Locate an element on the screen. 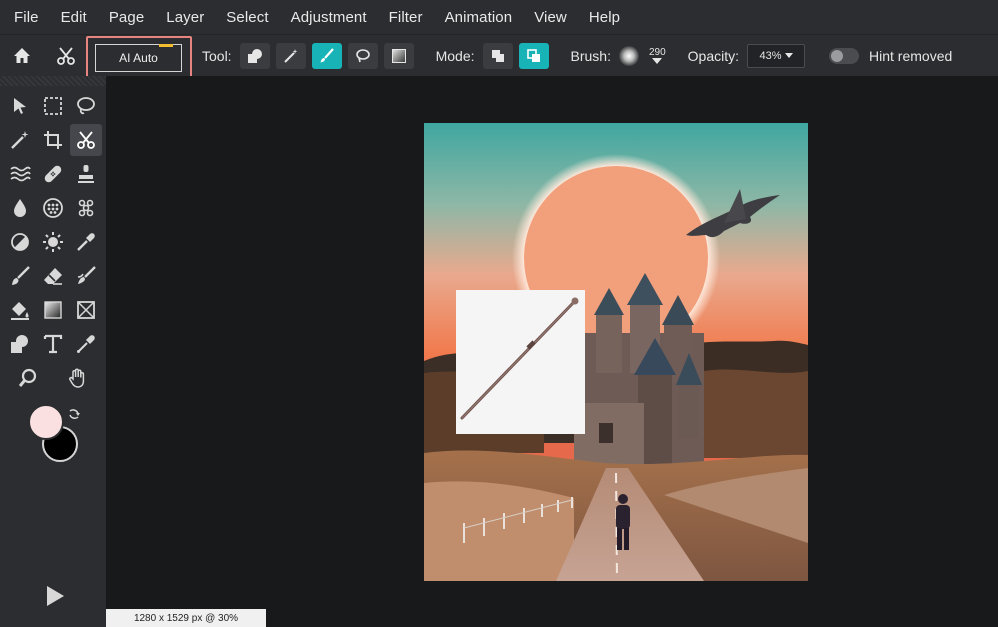 The width and height of the screenshot is (998, 627). toggle-knob is located at coordinates (837, 55).